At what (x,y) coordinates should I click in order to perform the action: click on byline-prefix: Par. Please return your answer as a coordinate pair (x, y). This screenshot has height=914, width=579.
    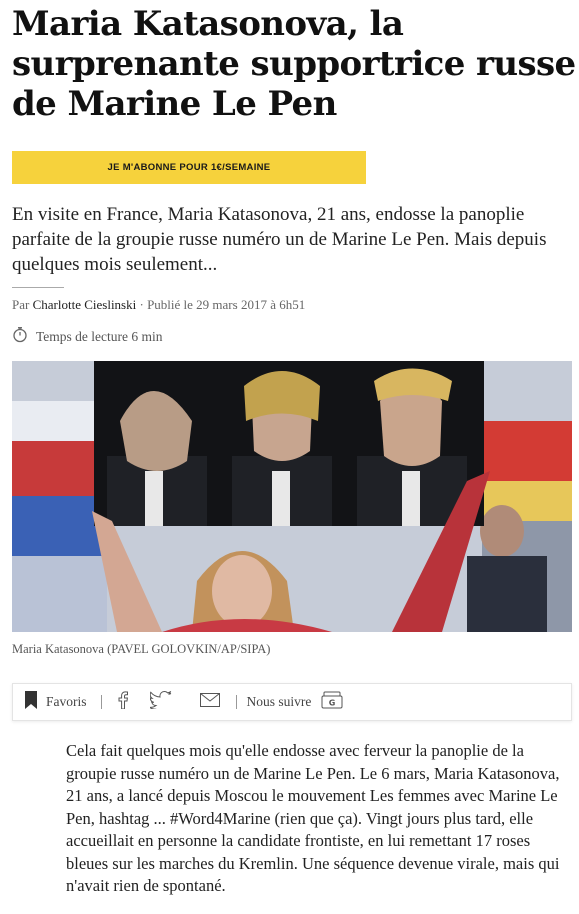
    Looking at the image, I should click on (21, 304).